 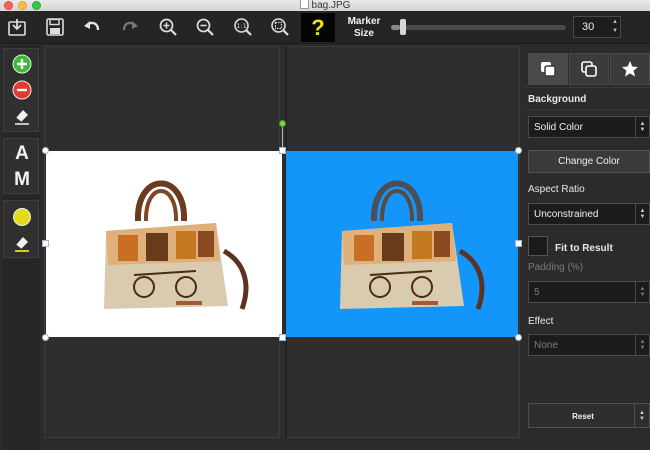 I want to click on effect-value: None, so click(x=546, y=345).